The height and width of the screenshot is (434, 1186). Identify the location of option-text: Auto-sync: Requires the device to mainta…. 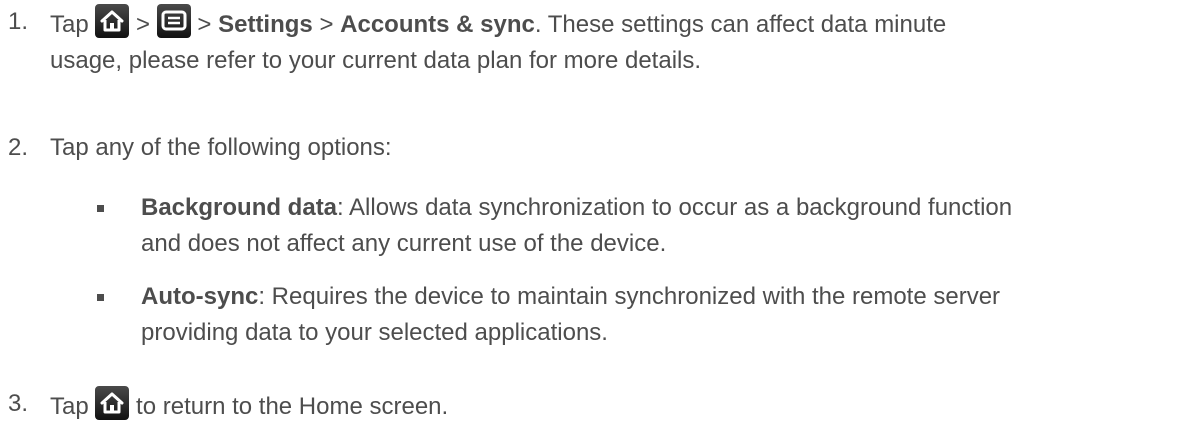
(661, 315).